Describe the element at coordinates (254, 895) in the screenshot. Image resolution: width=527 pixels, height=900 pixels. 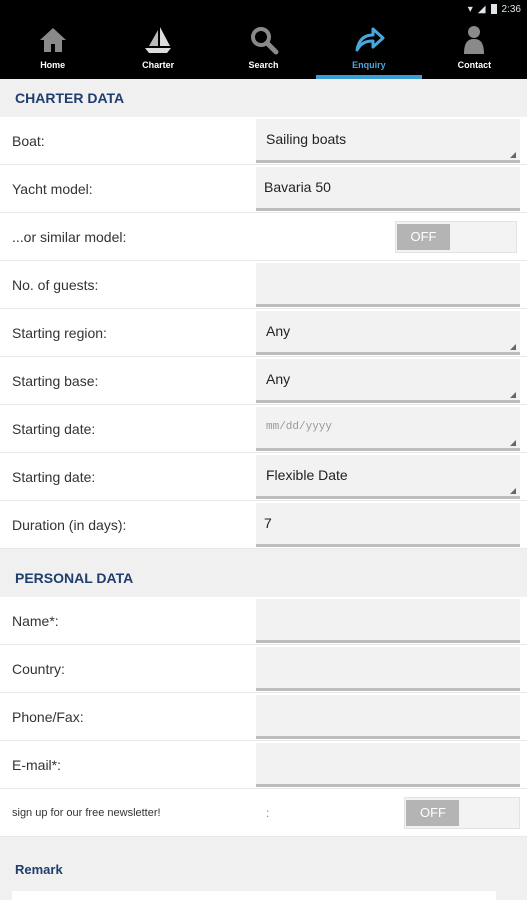
I see `remark-textarea` at that location.